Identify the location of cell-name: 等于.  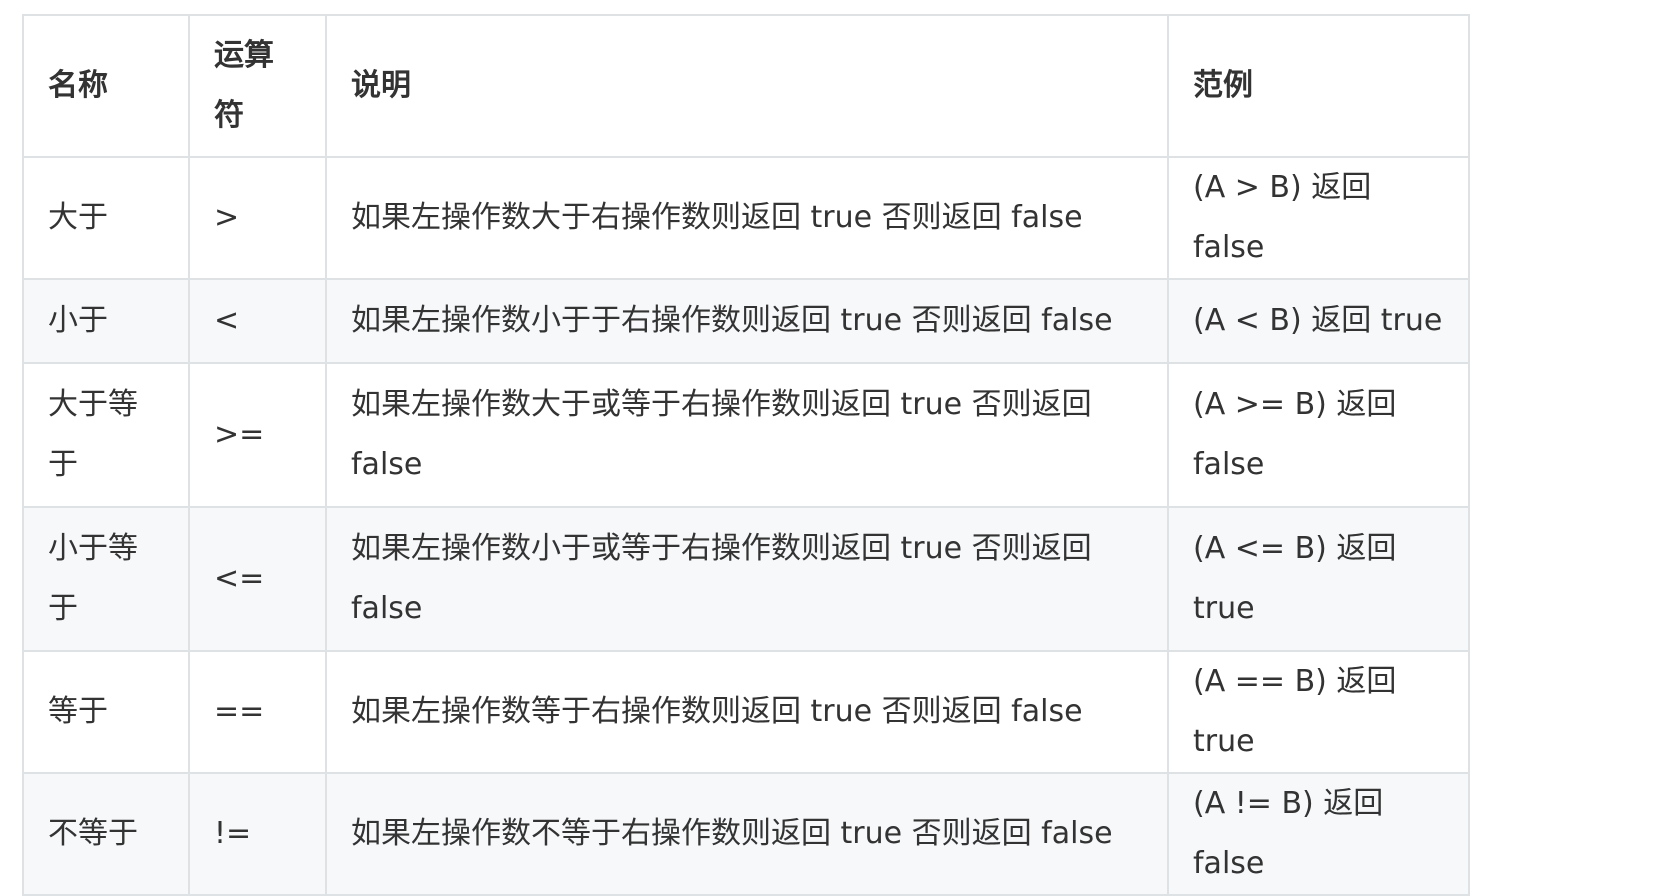
(106, 712).